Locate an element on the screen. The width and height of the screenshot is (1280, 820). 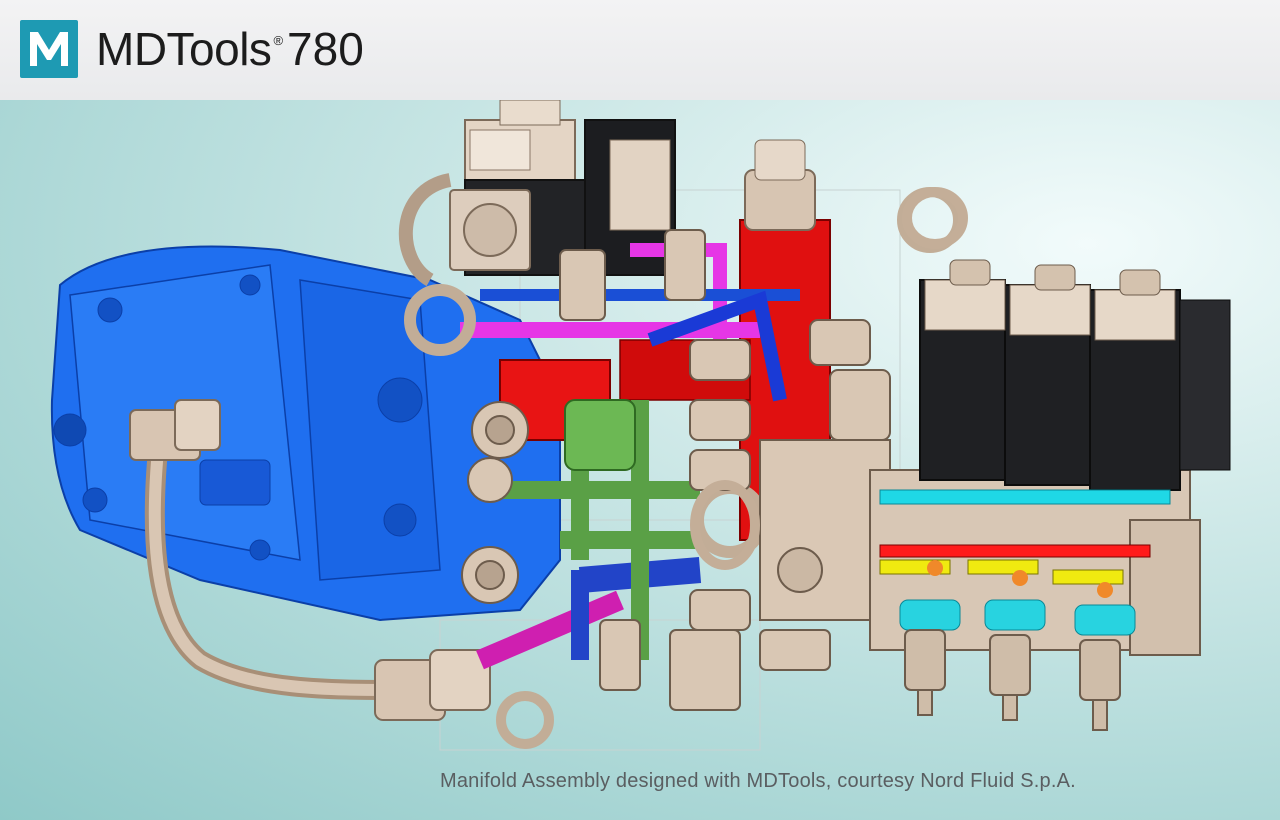
header-bar: MDTools ® 780 is located at coordinates (640, 50).